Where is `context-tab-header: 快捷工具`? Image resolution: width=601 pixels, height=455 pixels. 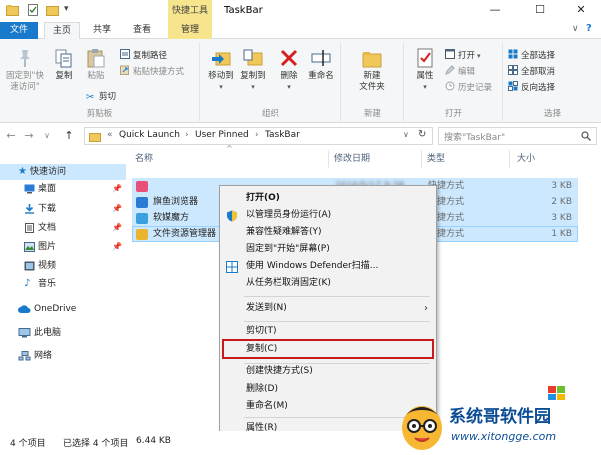 context-tab-header: 快捷工具 is located at coordinates (190, 11).